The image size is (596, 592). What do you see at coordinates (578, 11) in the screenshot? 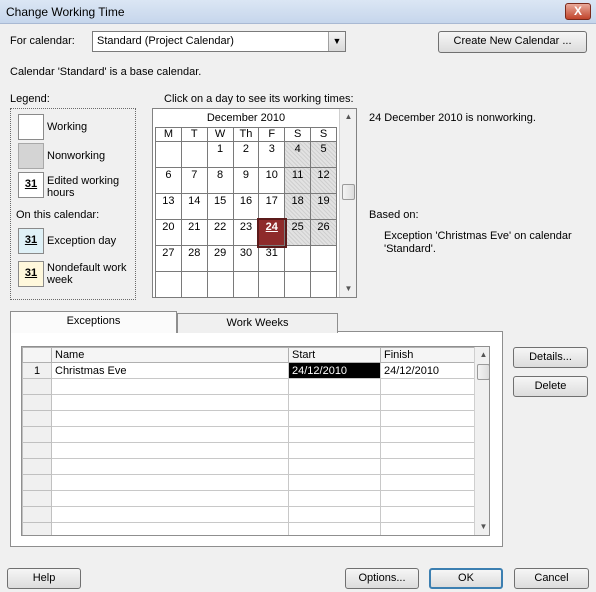
I see `close-button: X` at bounding box center [578, 11].